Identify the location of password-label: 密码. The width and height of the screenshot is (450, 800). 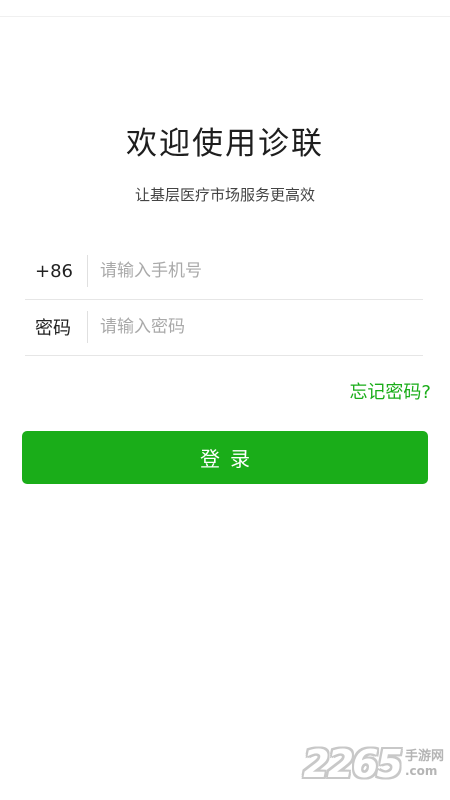
(53, 328).